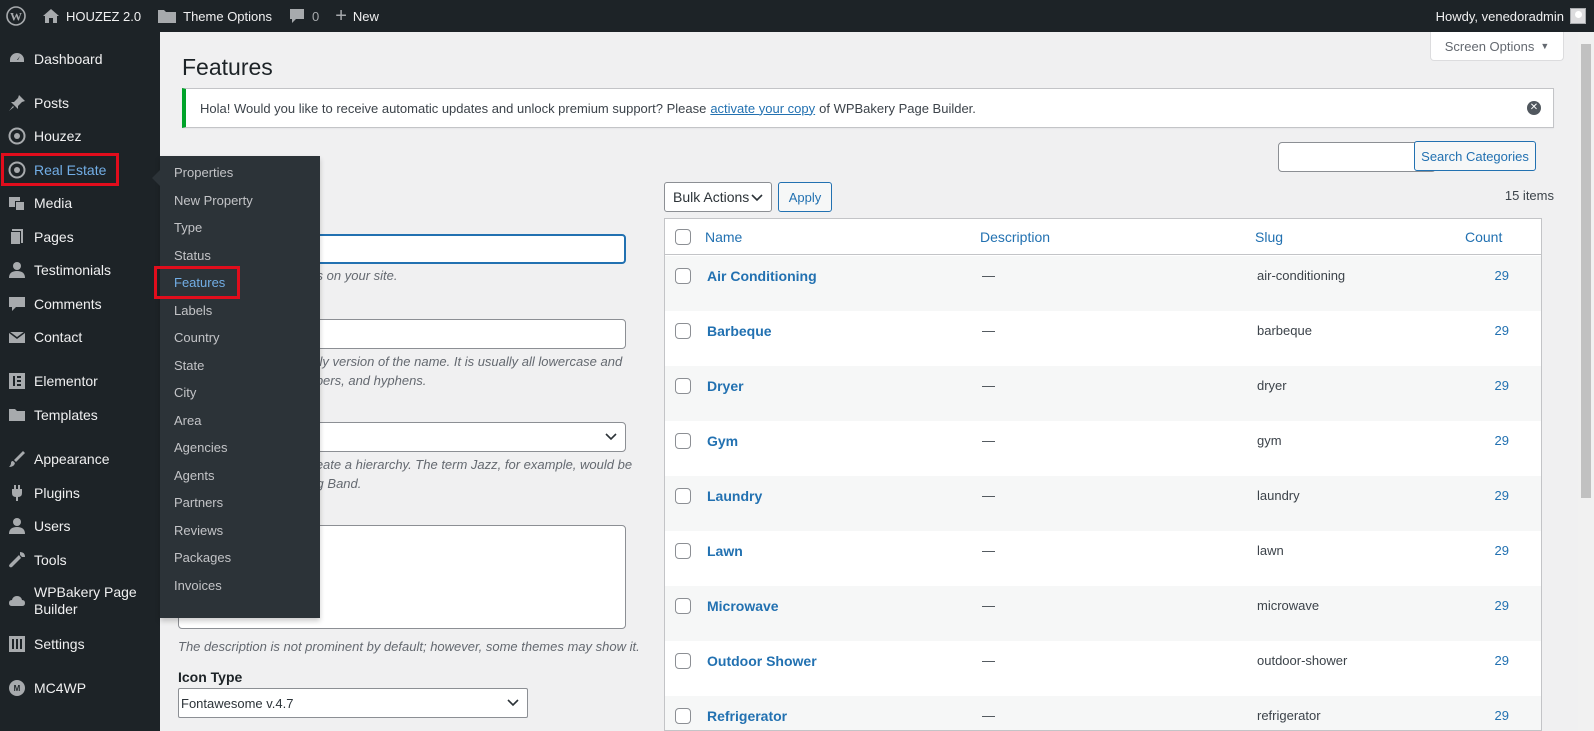  Describe the element at coordinates (197, 338) in the screenshot. I see `submenu-item-country: Country` at that location.